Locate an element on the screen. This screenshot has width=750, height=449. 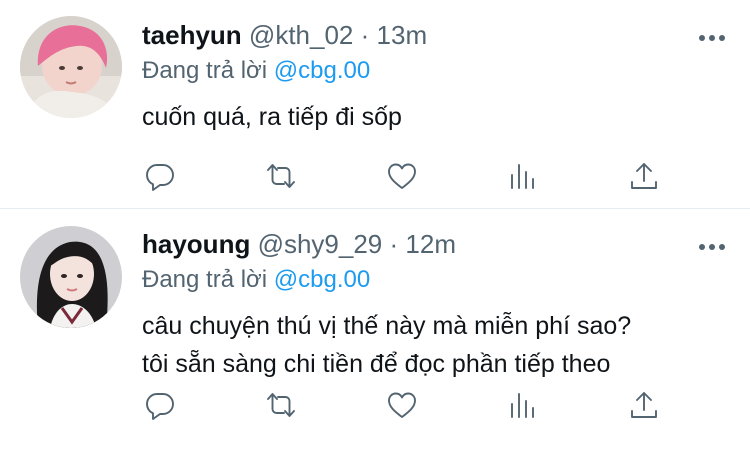
tweet-text: cuốn quá, ra tiếp đi sốp is located at coordinates (272, 117).